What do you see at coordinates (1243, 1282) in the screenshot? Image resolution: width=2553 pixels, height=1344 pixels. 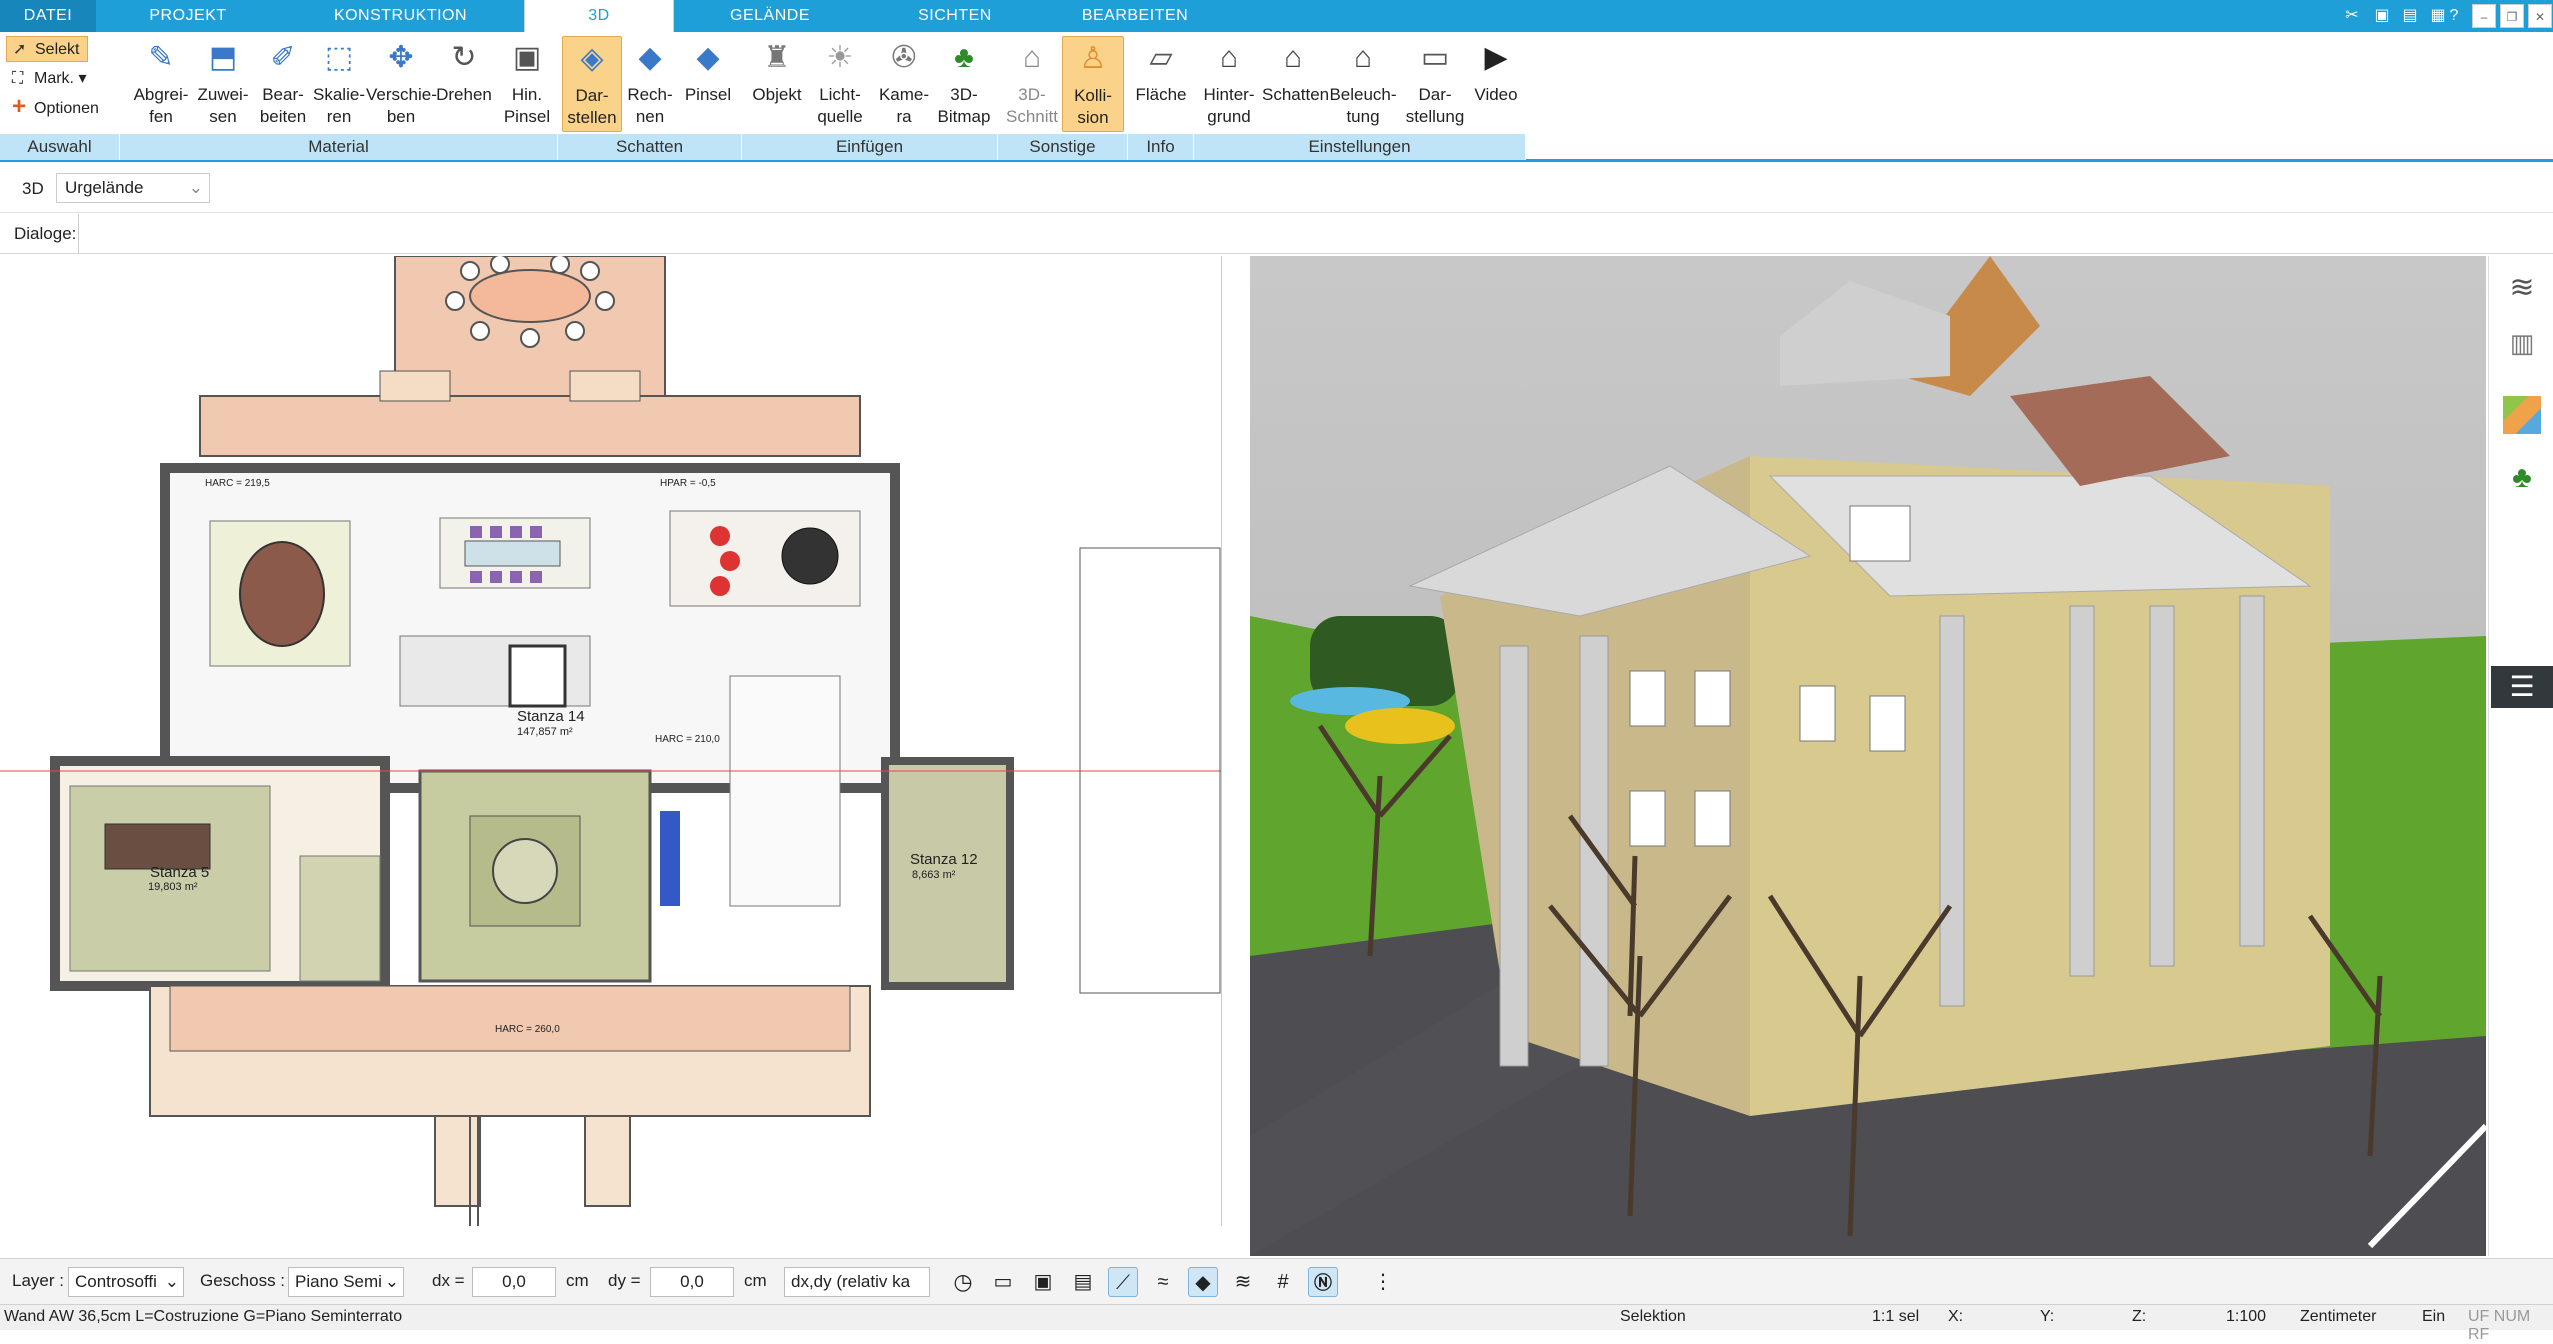 I see `layer-stack-icon: ≋` at bounding box center [1243, 1282].